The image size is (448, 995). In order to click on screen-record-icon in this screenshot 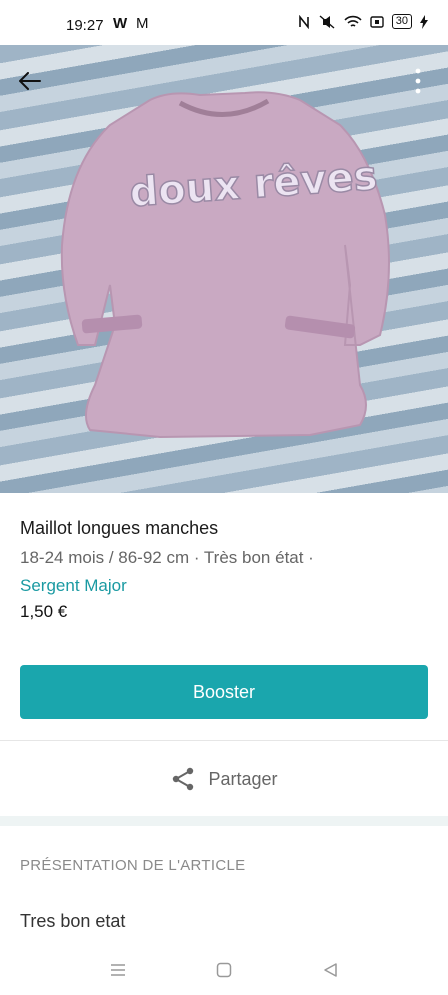, I will do `click(377, 21)`.